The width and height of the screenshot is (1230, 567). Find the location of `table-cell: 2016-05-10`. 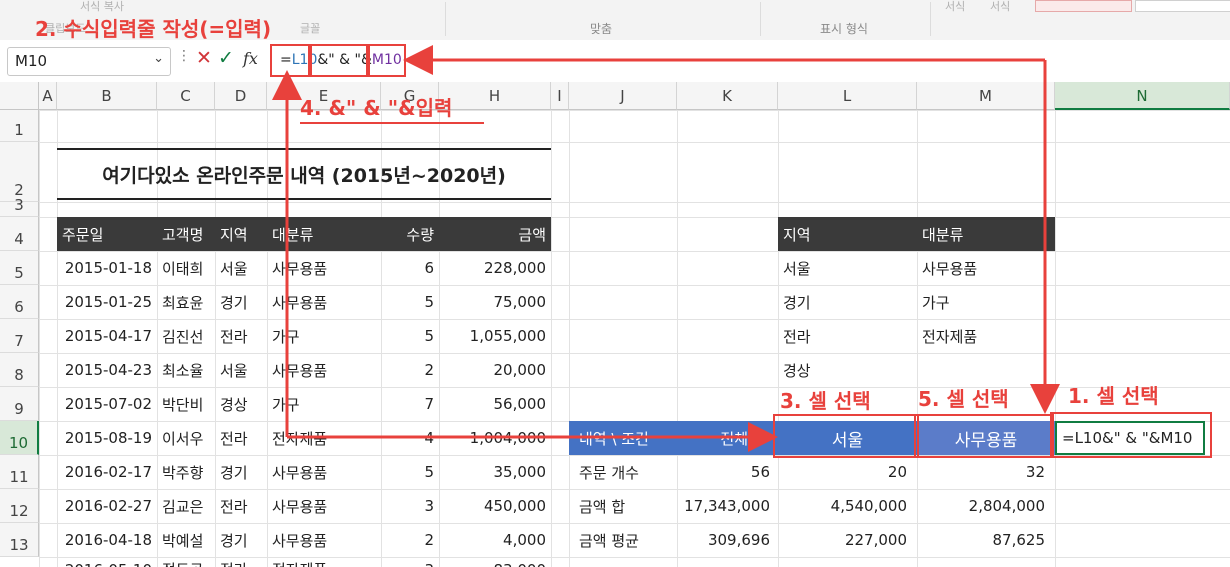

table-cell: 2016-05-10 is located at coordinates (107, 562).